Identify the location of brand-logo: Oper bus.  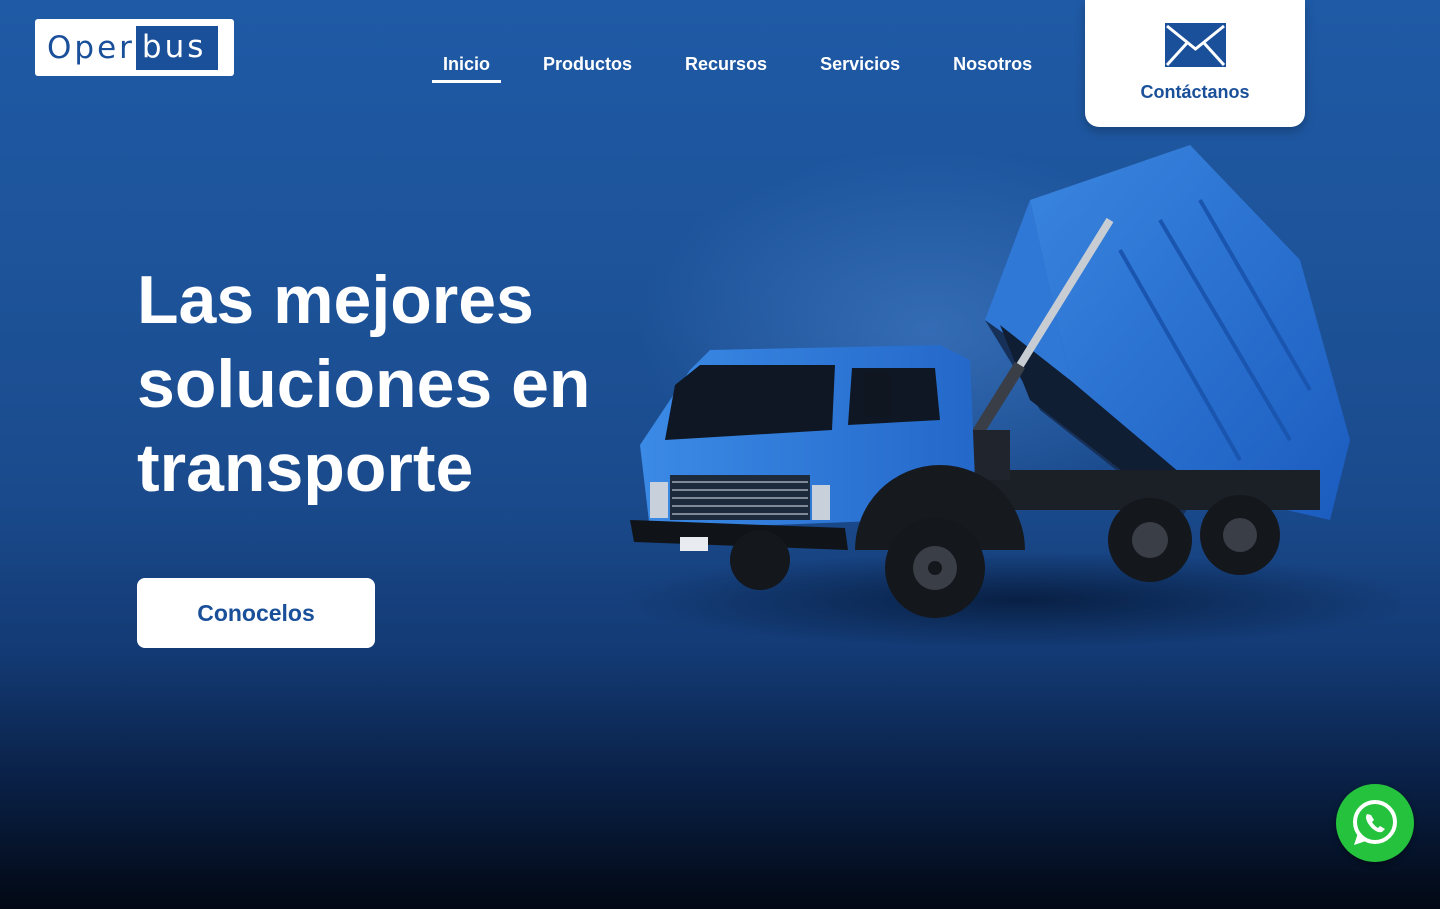
(134, 47).